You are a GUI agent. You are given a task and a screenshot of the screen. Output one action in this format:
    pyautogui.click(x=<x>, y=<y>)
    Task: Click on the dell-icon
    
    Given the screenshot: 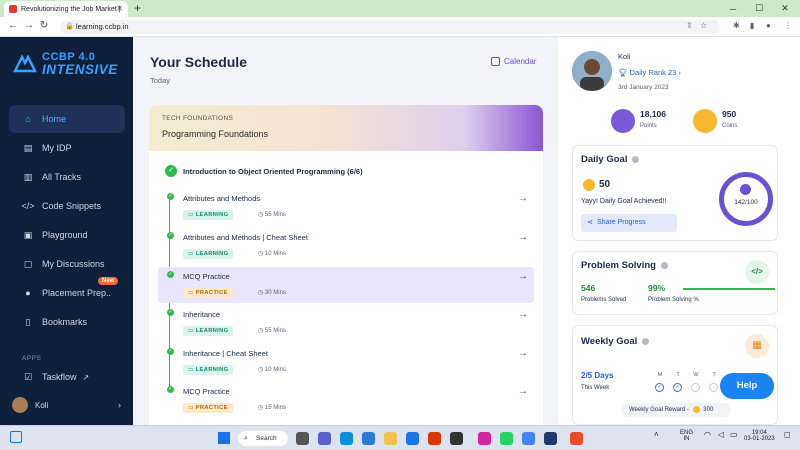 What is the action you would take?
    pyautogui.click(x=456, y=438)
    